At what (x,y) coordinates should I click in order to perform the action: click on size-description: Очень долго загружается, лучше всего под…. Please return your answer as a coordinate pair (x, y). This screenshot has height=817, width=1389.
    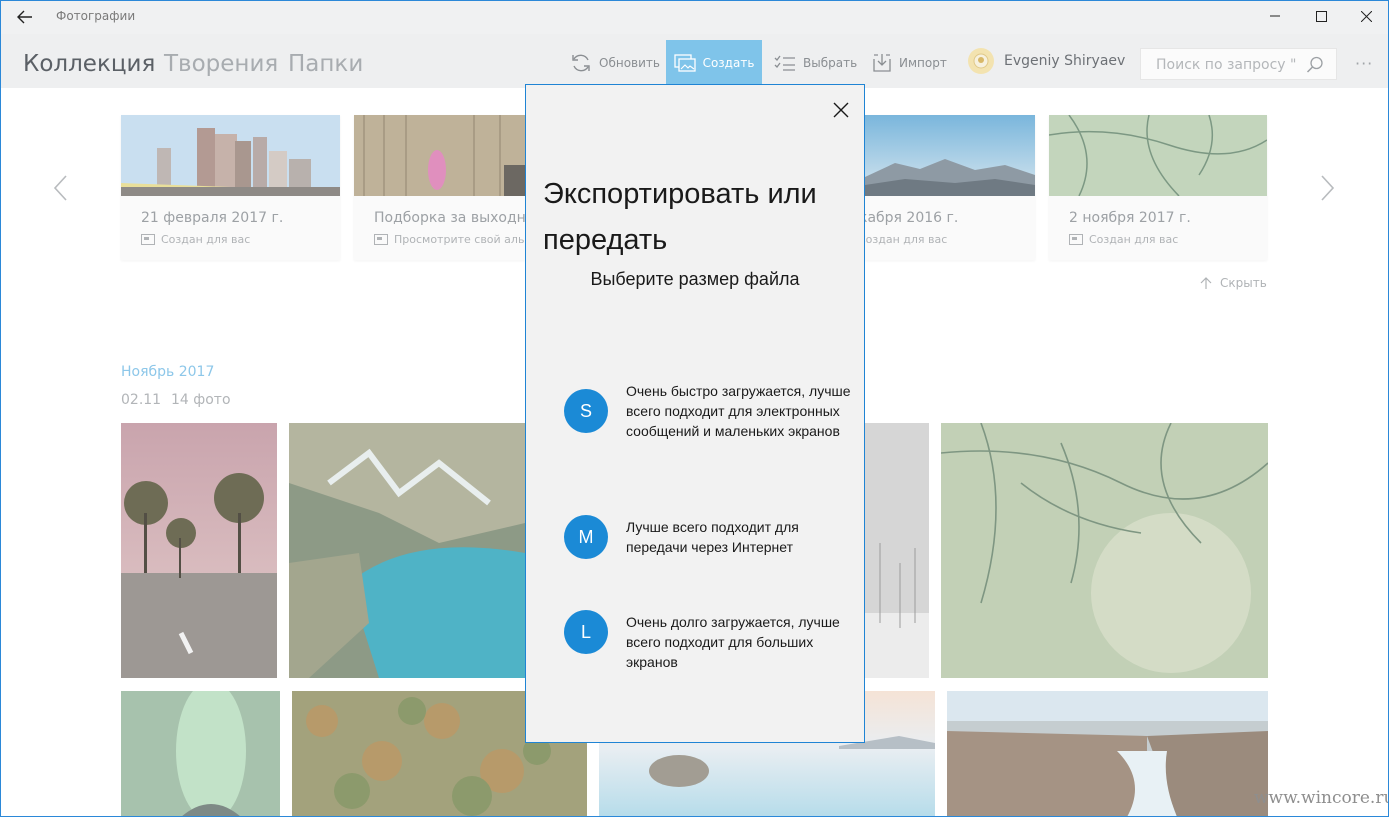
    Looking at the image, I should click on (733, 642).